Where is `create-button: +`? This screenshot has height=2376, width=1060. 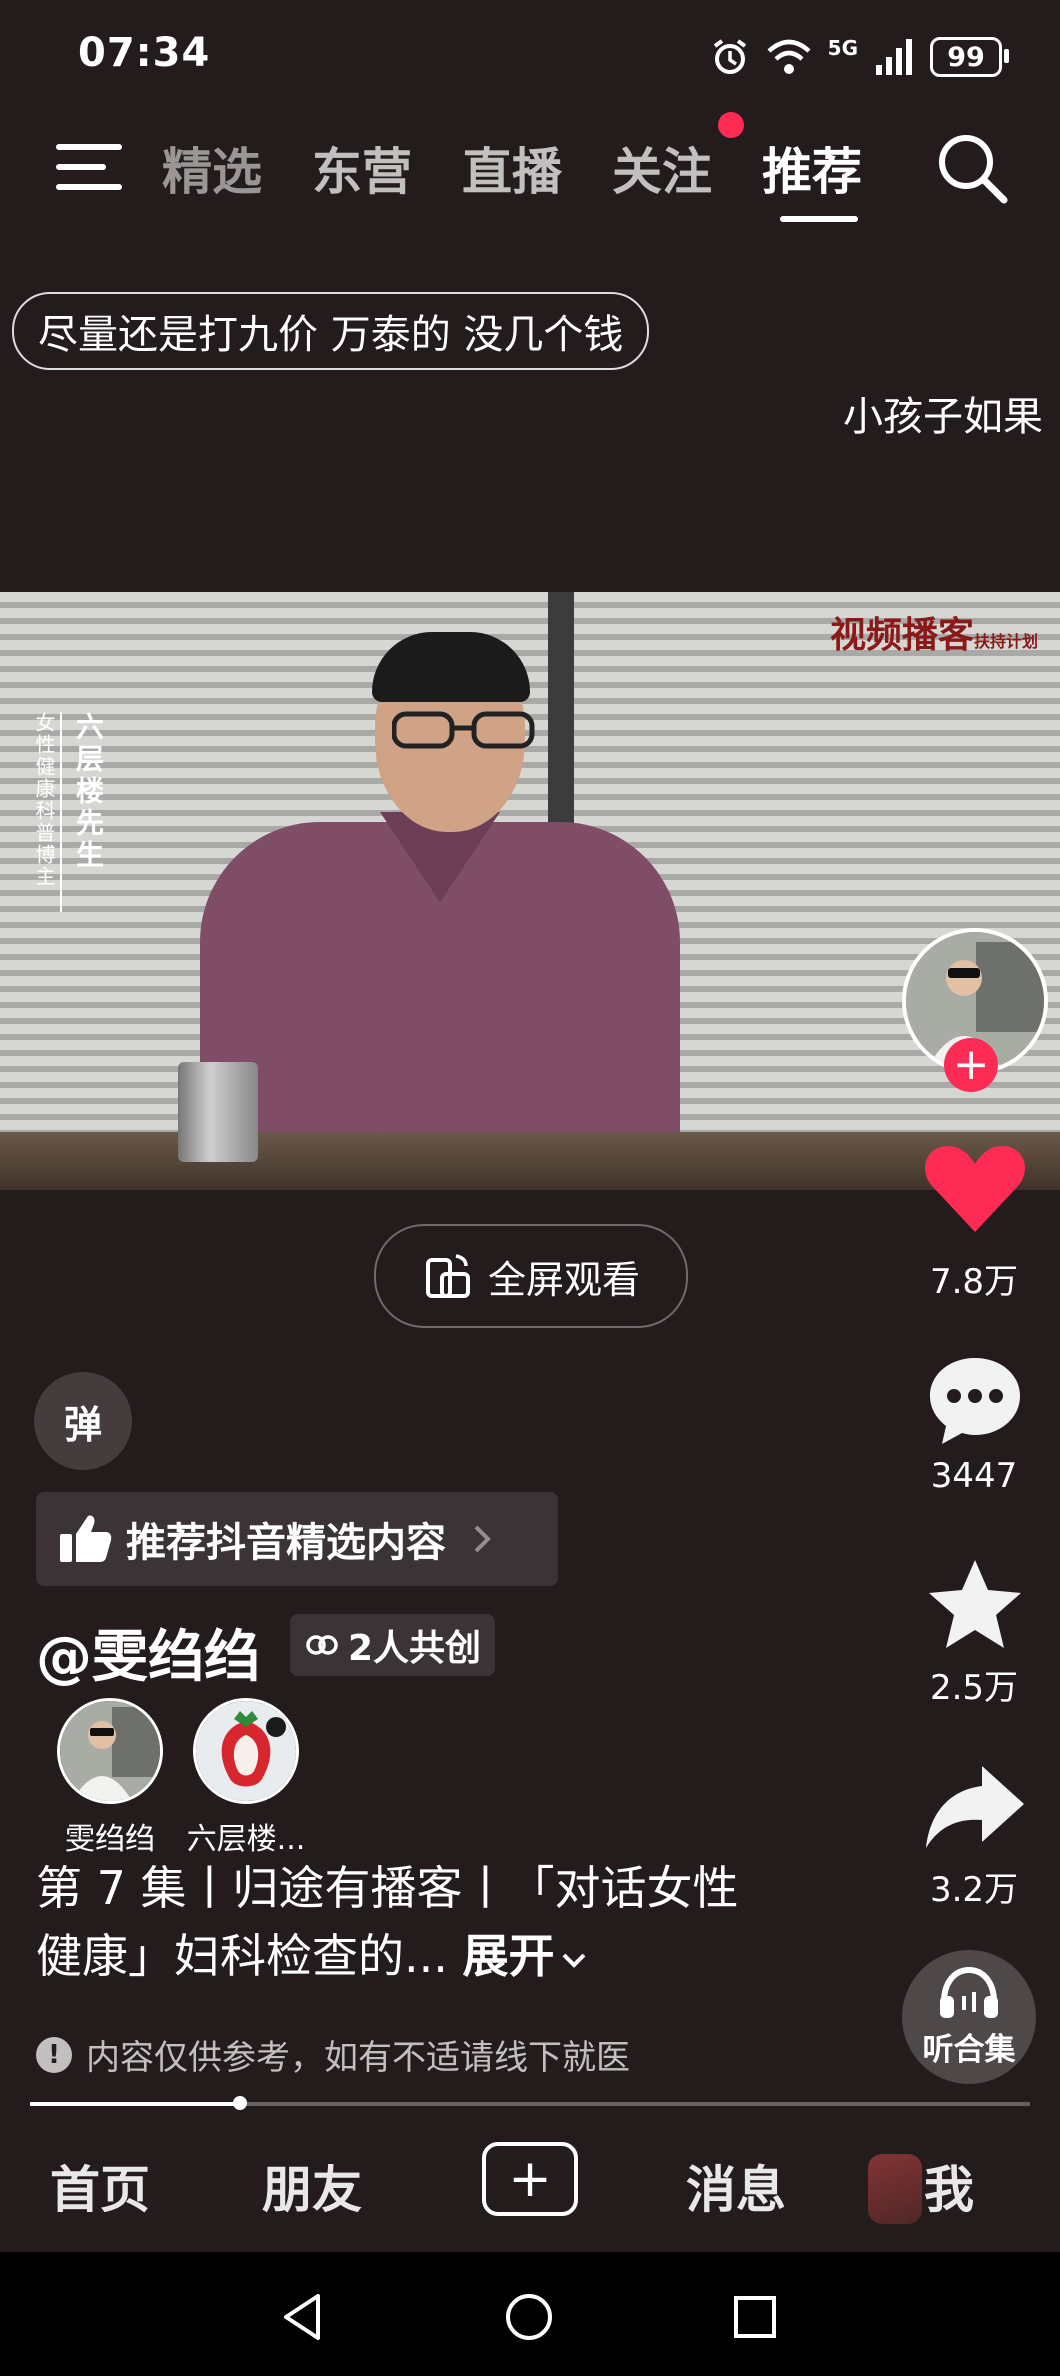 create-button: + is located at coordinates (530, 2179).